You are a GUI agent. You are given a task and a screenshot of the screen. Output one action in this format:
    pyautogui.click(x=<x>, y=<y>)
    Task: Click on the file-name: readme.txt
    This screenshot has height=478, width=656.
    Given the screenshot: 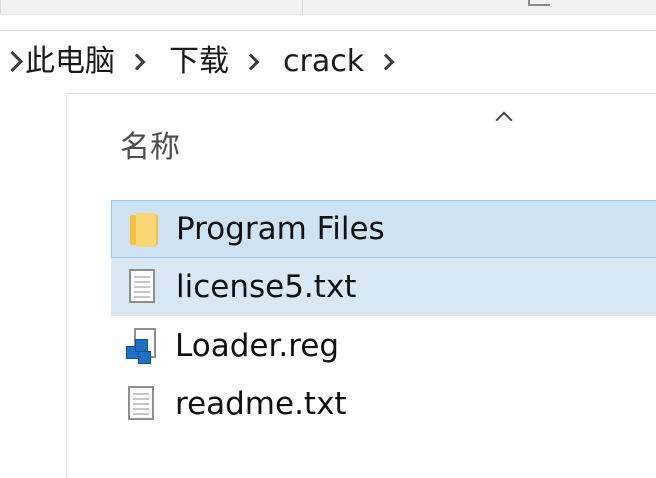 What is the action you would take?
    pyautogui.click(x=261, y=404)
    